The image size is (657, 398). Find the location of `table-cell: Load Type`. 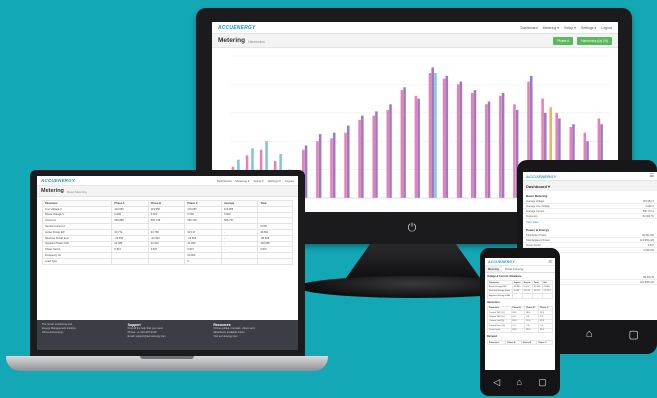

table-cell: Load Type is located at coordinates (77, 261).